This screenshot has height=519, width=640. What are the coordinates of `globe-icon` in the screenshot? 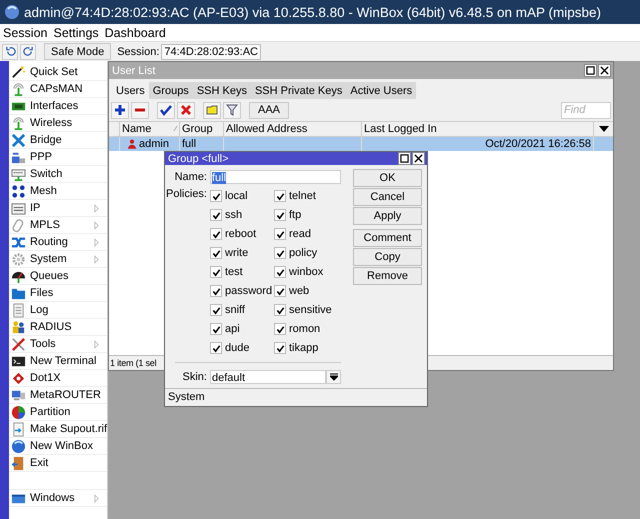 It's located at (12, 12).